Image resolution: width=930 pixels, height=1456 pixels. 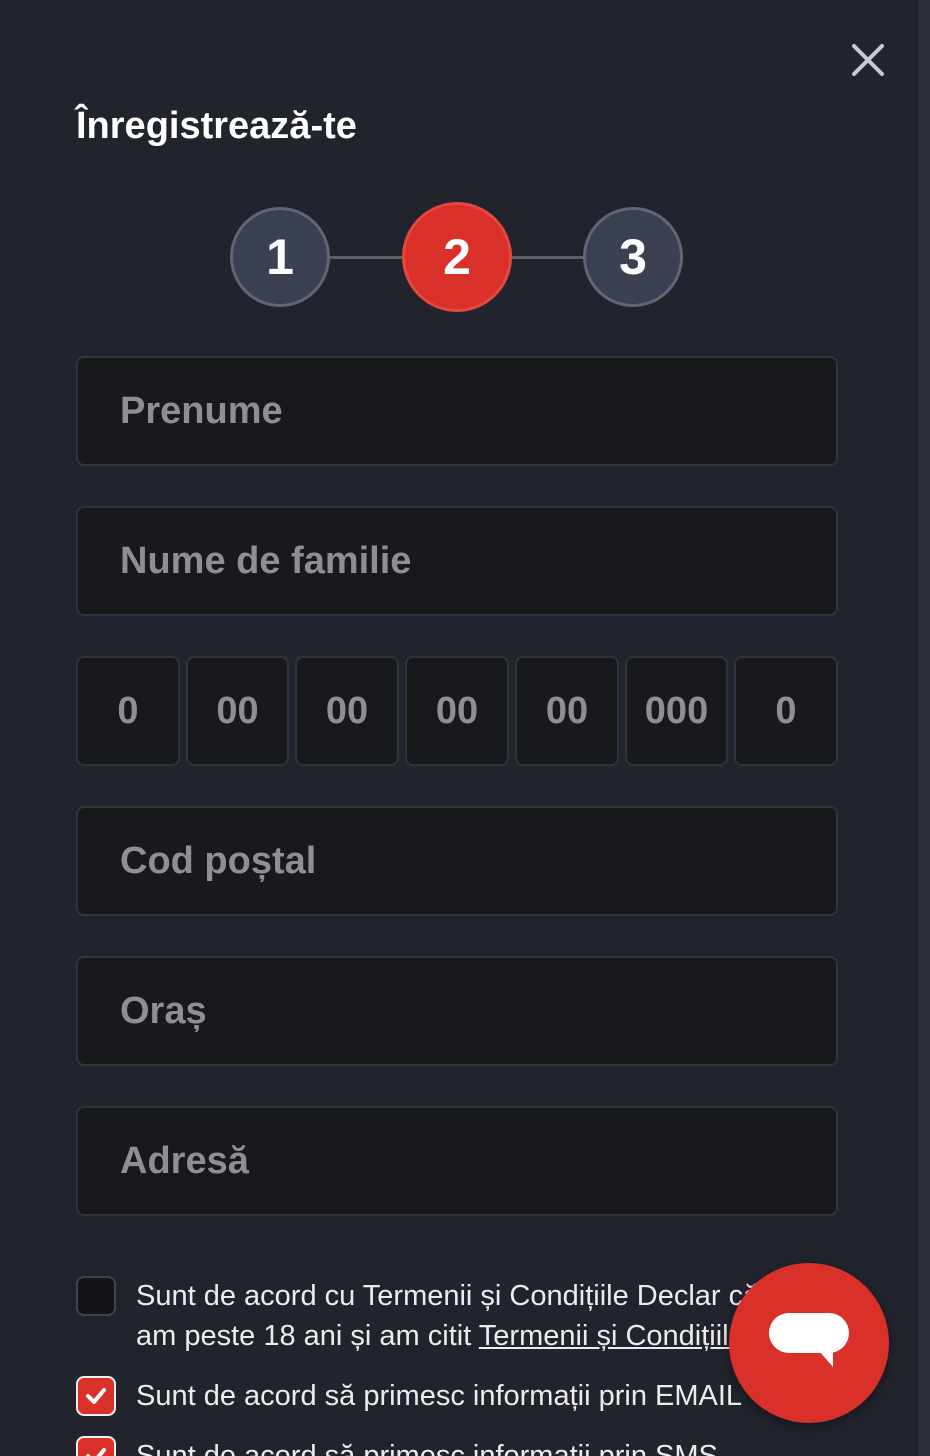 I want to click on close-button, so click(x=868, y=60).